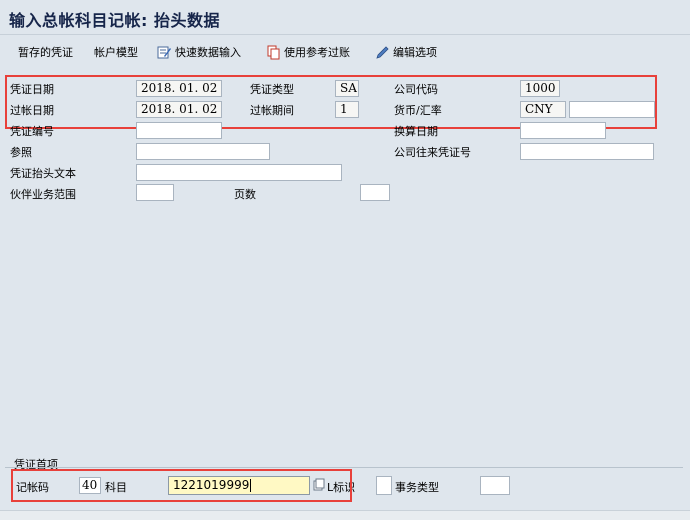 Image resolution: width=690 pixels, height=520 pixels. Describe the element at coordinates (164, 52) in the screenshot. I see `fast-entry-icon` at that location.